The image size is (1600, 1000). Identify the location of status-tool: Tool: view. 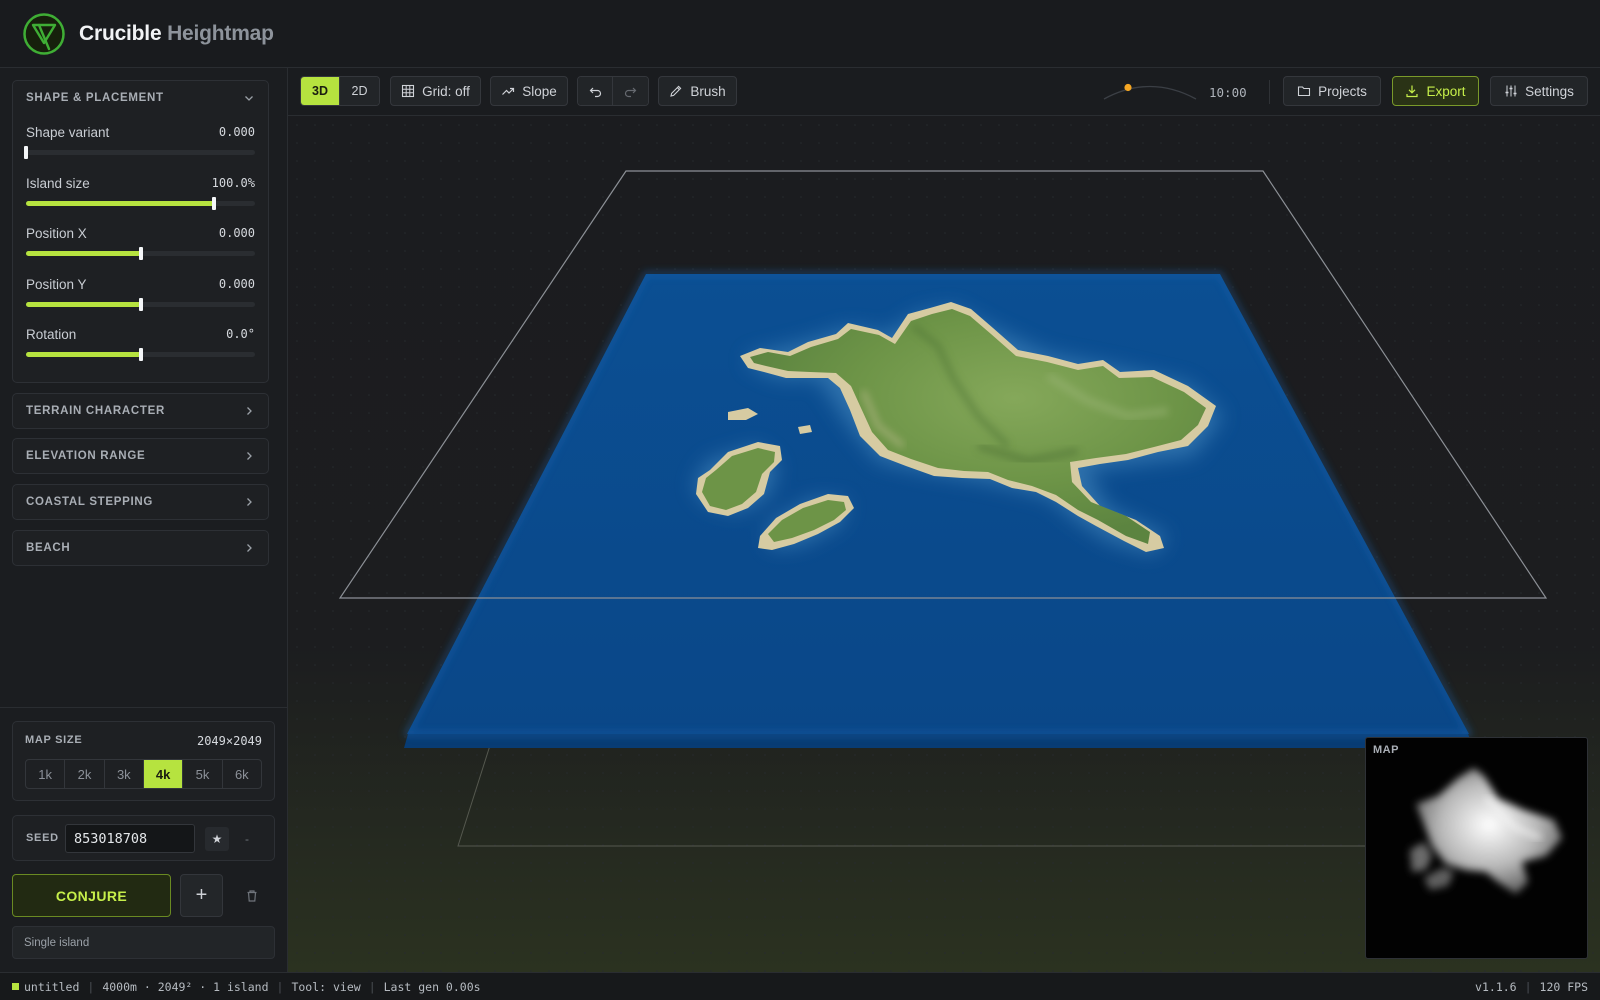
(326, 986).